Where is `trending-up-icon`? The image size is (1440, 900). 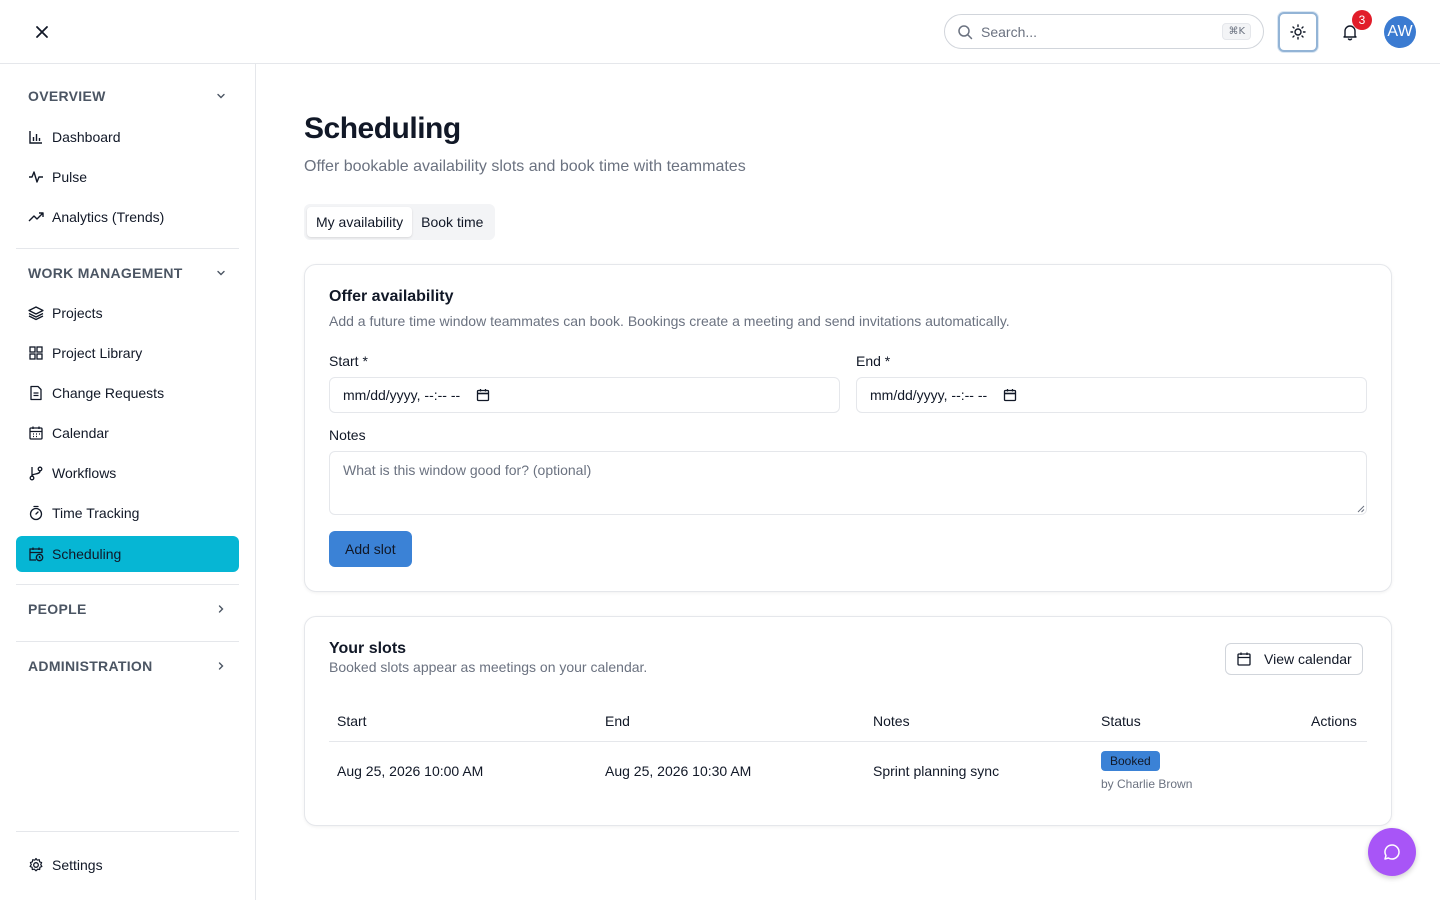 trending-up-icon is located at coordinates (36, 217).